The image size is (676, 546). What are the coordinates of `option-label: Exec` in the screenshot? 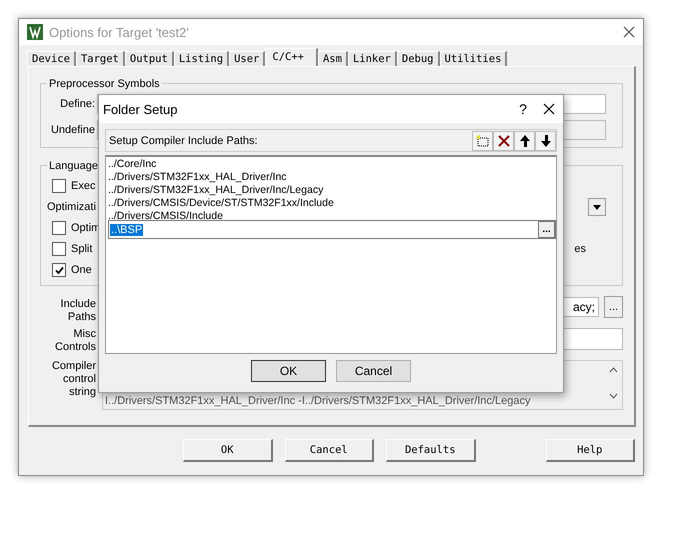 It's located at (83, 186).